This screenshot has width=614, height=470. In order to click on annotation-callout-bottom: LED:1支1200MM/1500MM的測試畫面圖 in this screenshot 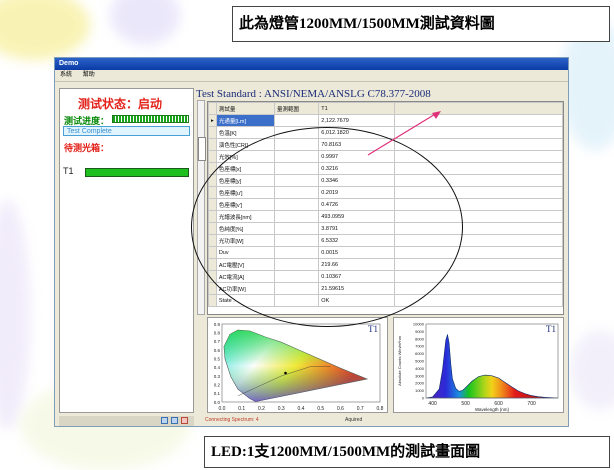, I will do `click(407, 452)`.